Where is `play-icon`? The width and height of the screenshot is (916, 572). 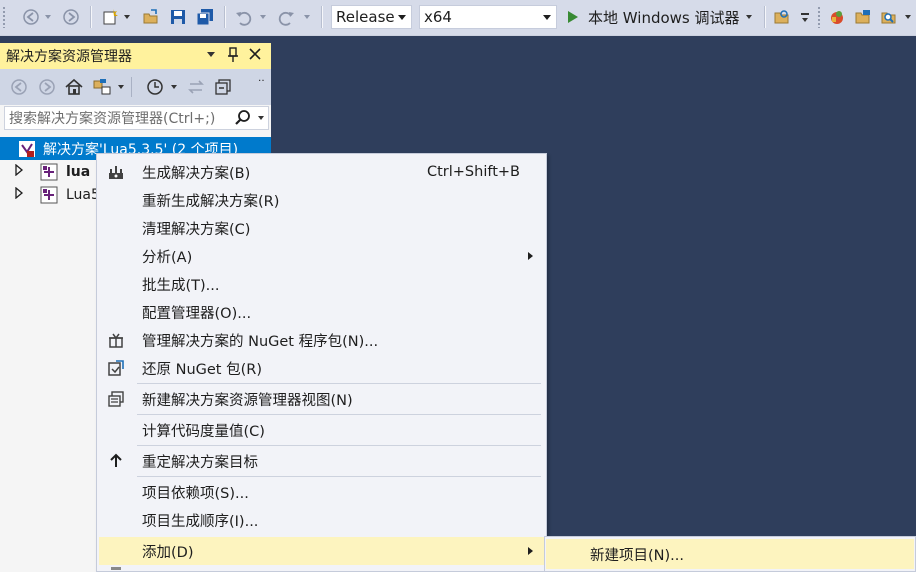 play-icon is located at coordinates (573, 17).